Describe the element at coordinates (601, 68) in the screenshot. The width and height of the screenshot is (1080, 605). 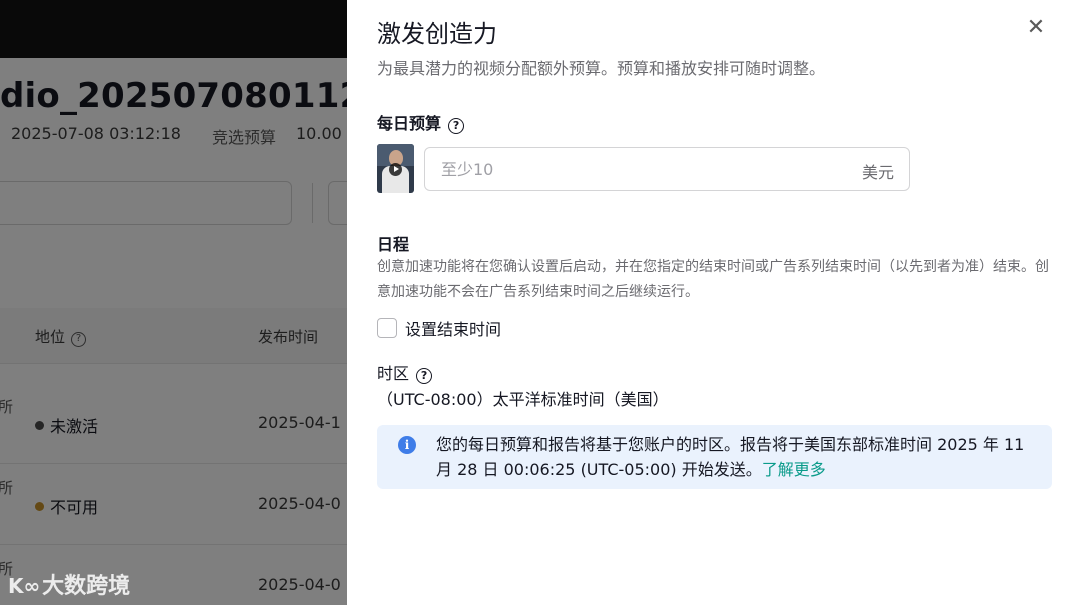
I see `drawer-subtitle: 为最具潜力的视频分配额外预算。预算和播放安排可随时调整。` at that location.